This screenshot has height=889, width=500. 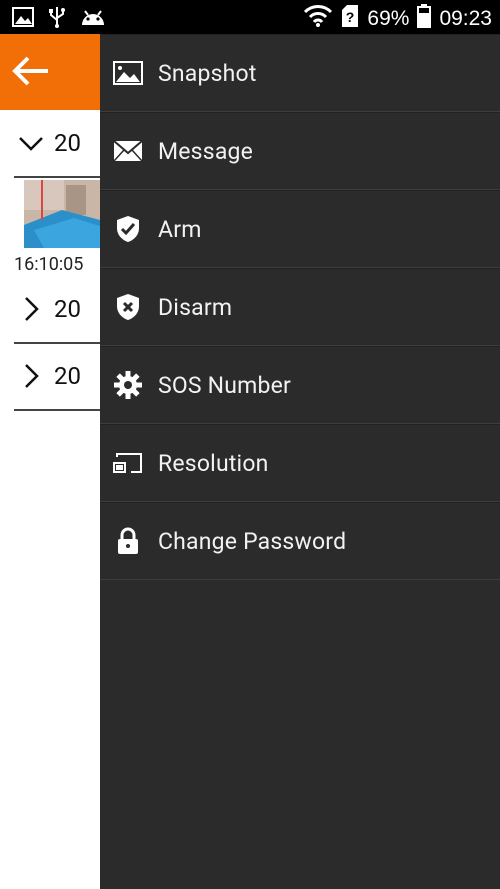 I want to click on usb-icon, so click(x=57, y=19).